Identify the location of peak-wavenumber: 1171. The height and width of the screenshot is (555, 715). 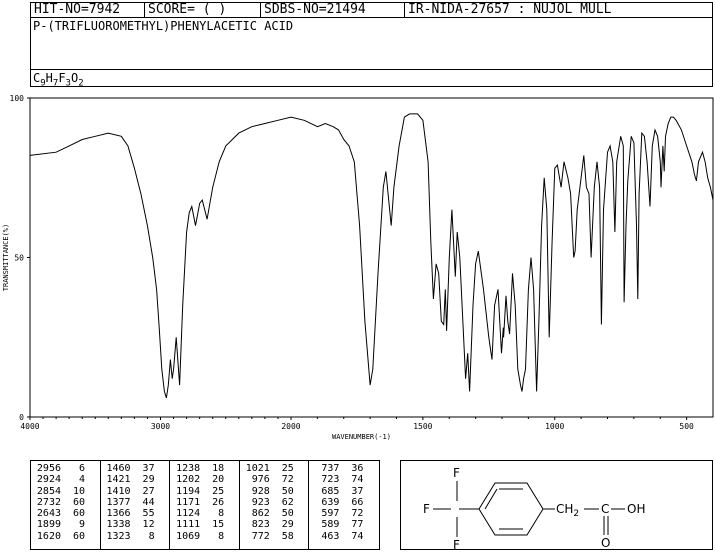
(188, 502).